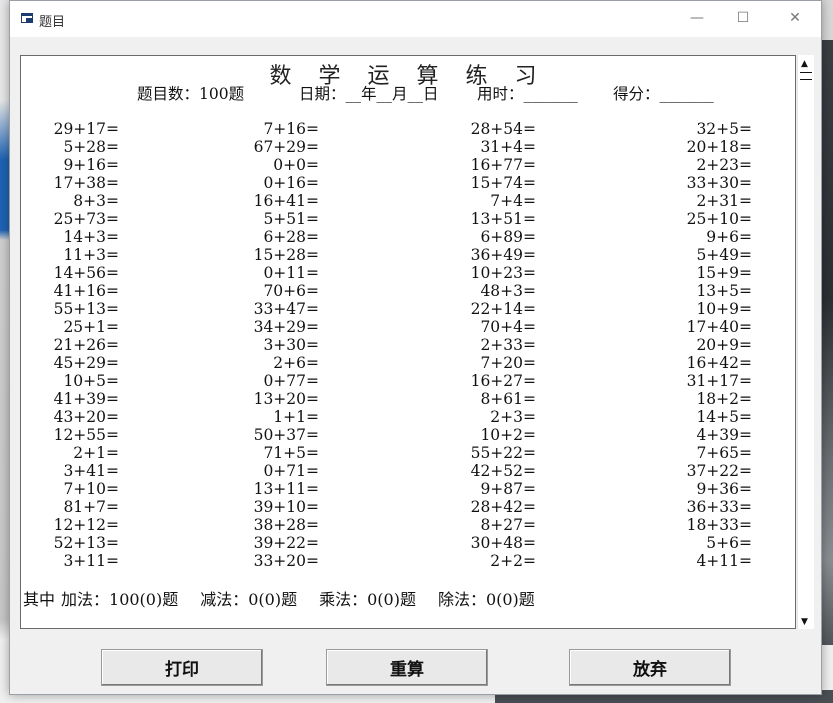 Image resolution: width=833 pixels, height=703 pixels. What do you see at coordinates (804, 64) in the screenshot?
I see `scroll-up-arrow-icon: ▲` at bounding box center [804, 64].